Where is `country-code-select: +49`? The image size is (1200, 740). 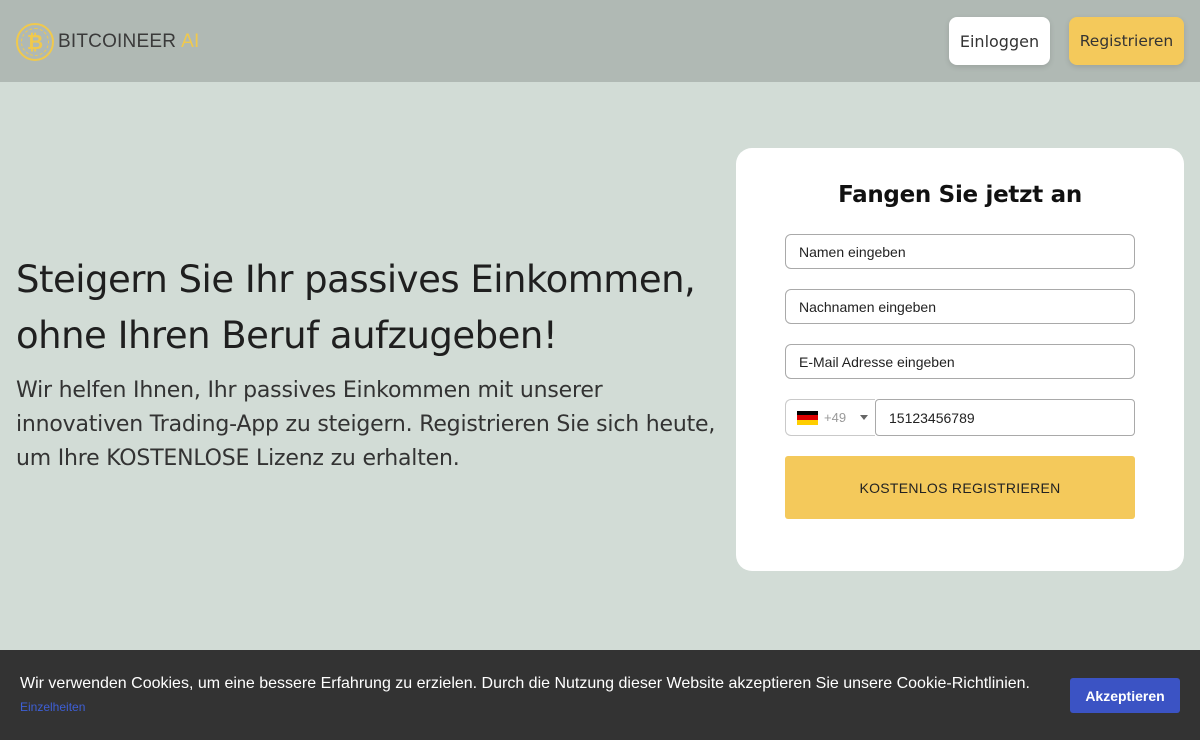 country-code-select: +49 is located at coordinates (830, 417).